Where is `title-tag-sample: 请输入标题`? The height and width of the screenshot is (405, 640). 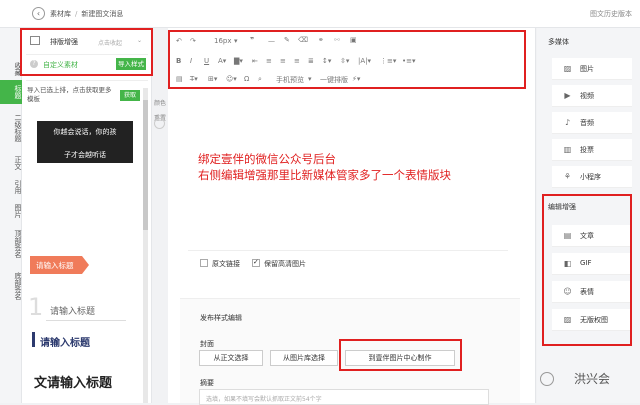
title-tag-sample: 请输入标题 is located at coordinates (56, 265).